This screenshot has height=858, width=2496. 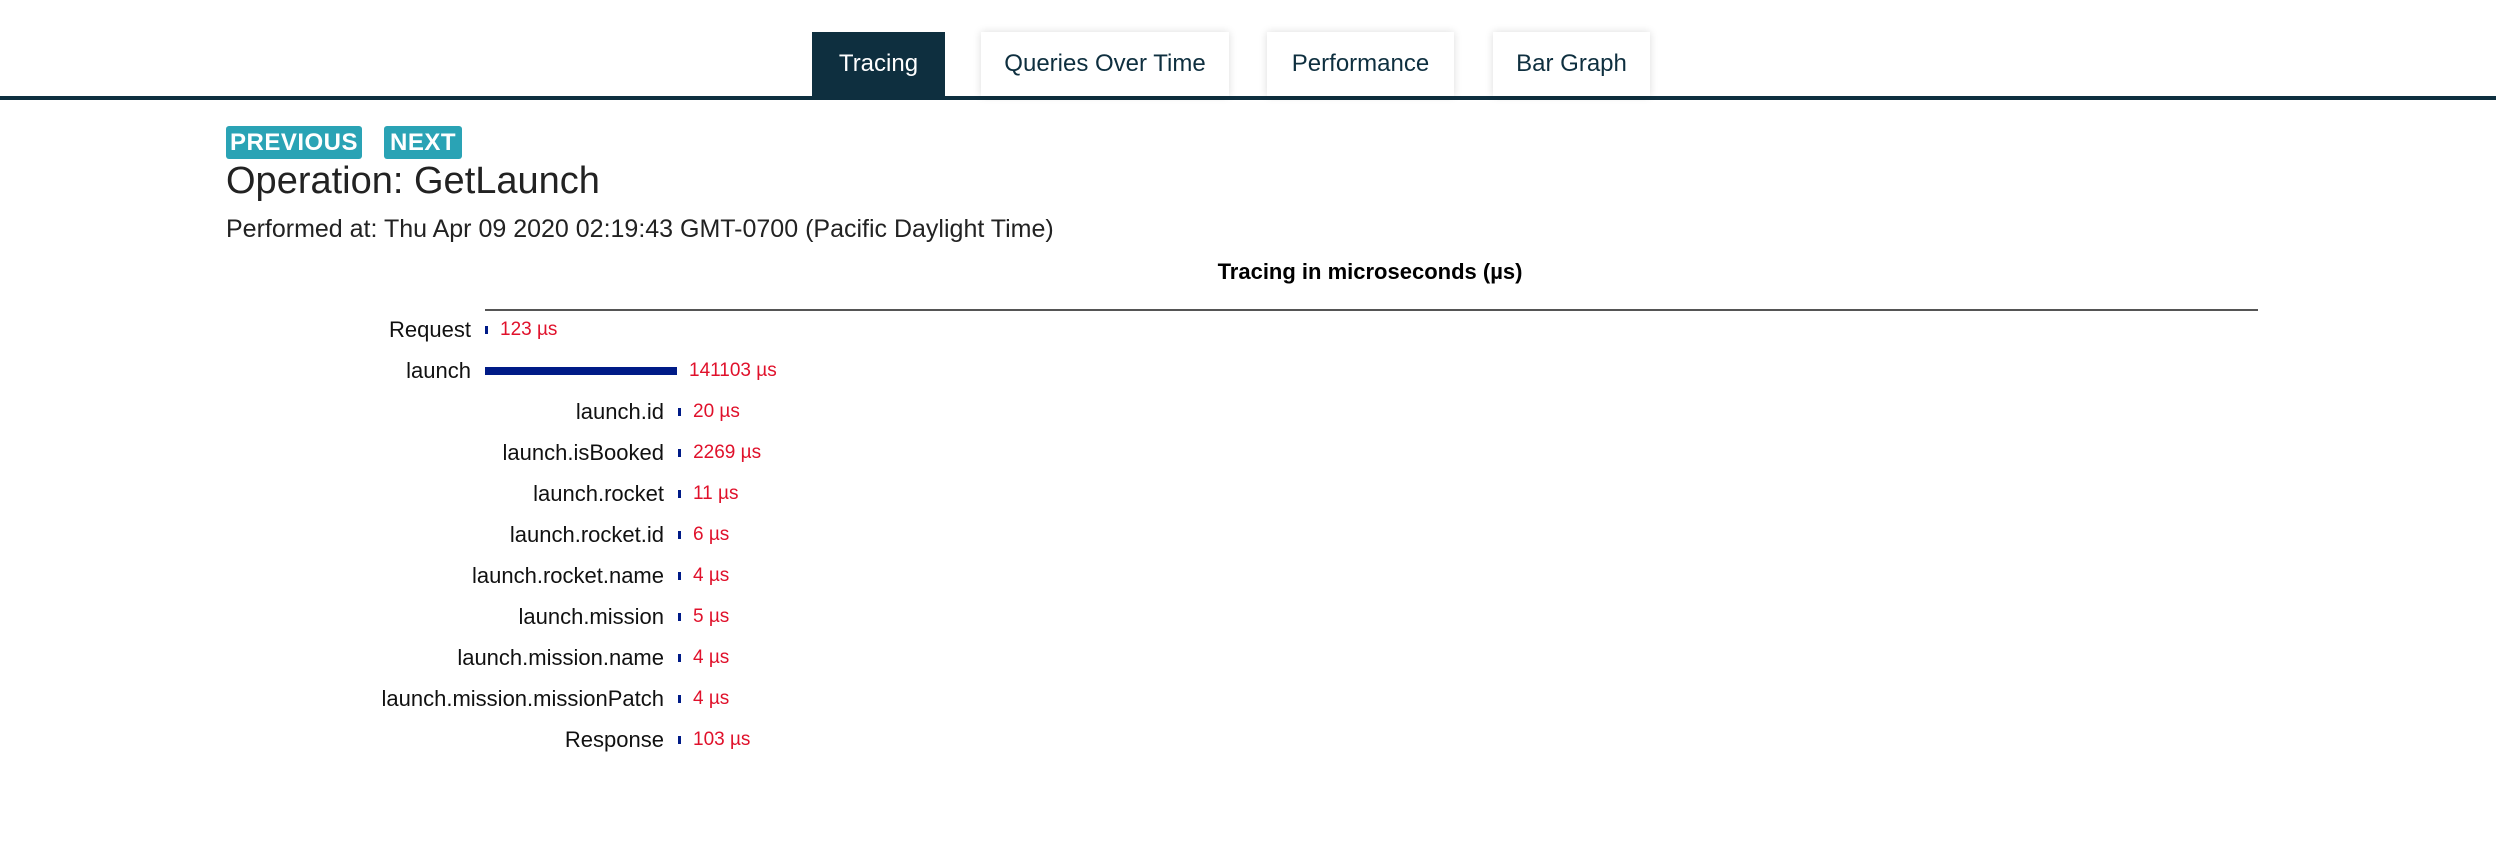 What do you see at coordinates (586, 534) in the screenshot?
I see `trace-row-label: launch.rocket.id` at bounding box center [586, 534].